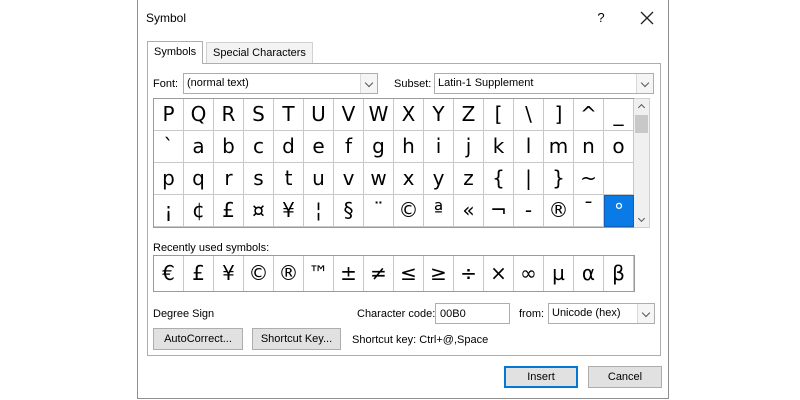 Image resolution: width=800 pixels, height=400 pixels. What do you see at coordinates (499, 179) in the screenshot?
I see `symbol-cell: {` at bounding box center [499, 179].